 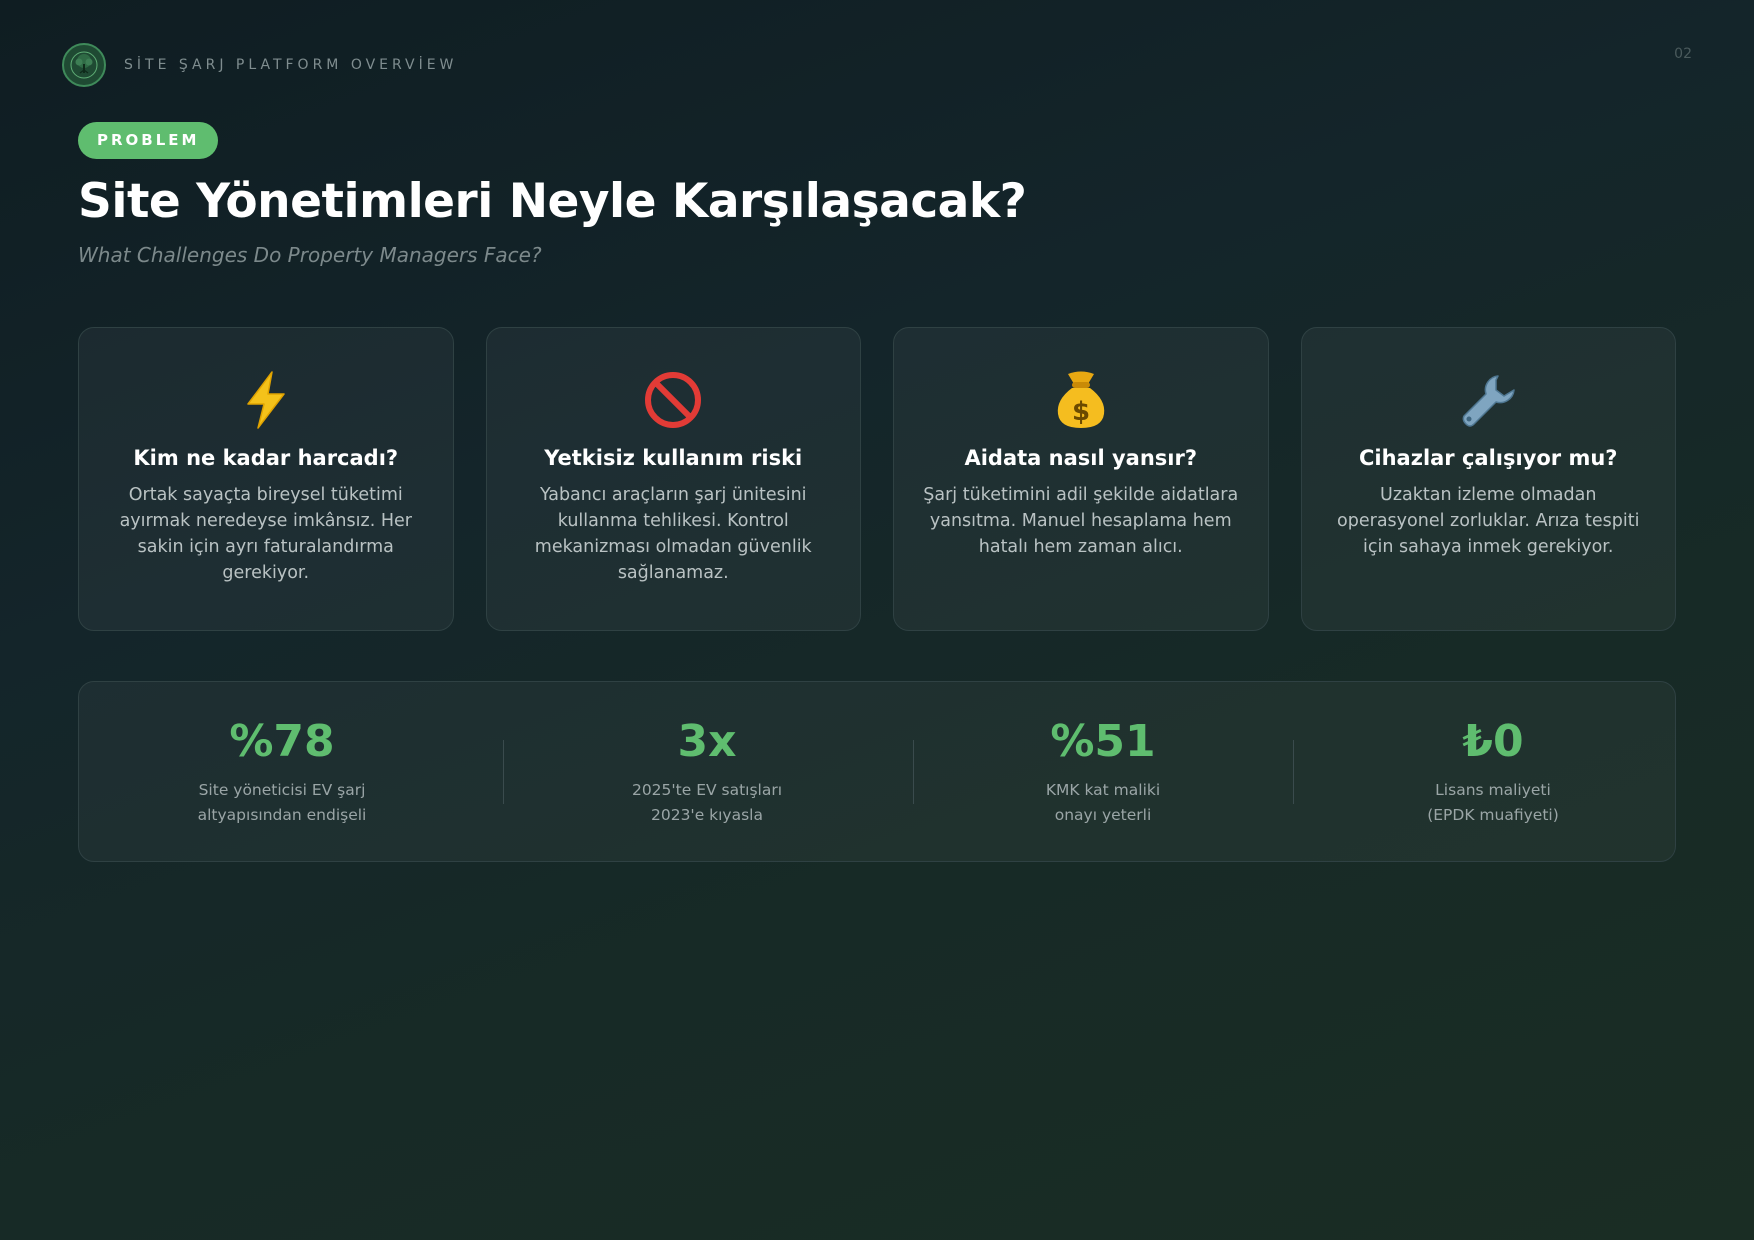 What do you see at coordinates (282, 790) in the screenshot?
I see `stat-label-line: Site yöneticisi EV şarj` at bounding box center [282, 790].